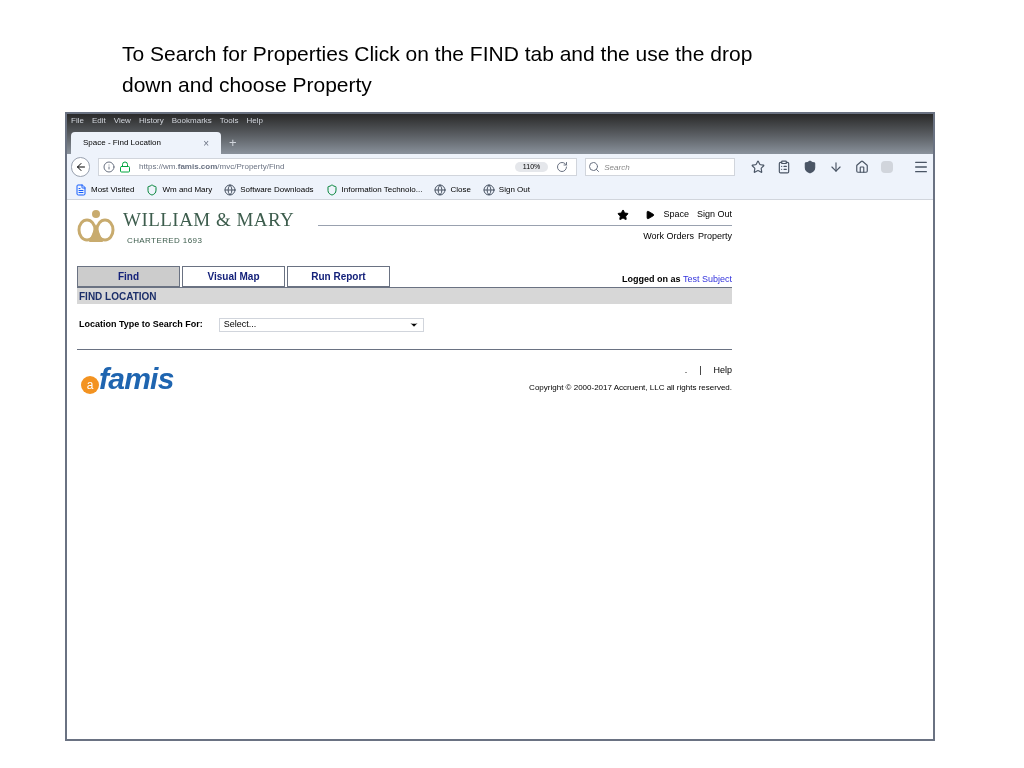 This screenshot has width=1024, height=768. Describe the element at coordinates (269, 189) in the screenshot. I see `bookmark-link: Software Downloads` at that location.